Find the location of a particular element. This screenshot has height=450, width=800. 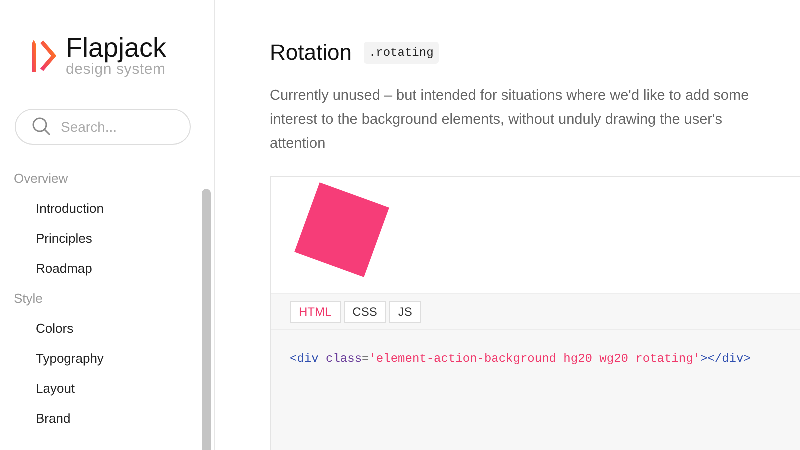

nav-item: Colors is located at coordinates (99, 336).